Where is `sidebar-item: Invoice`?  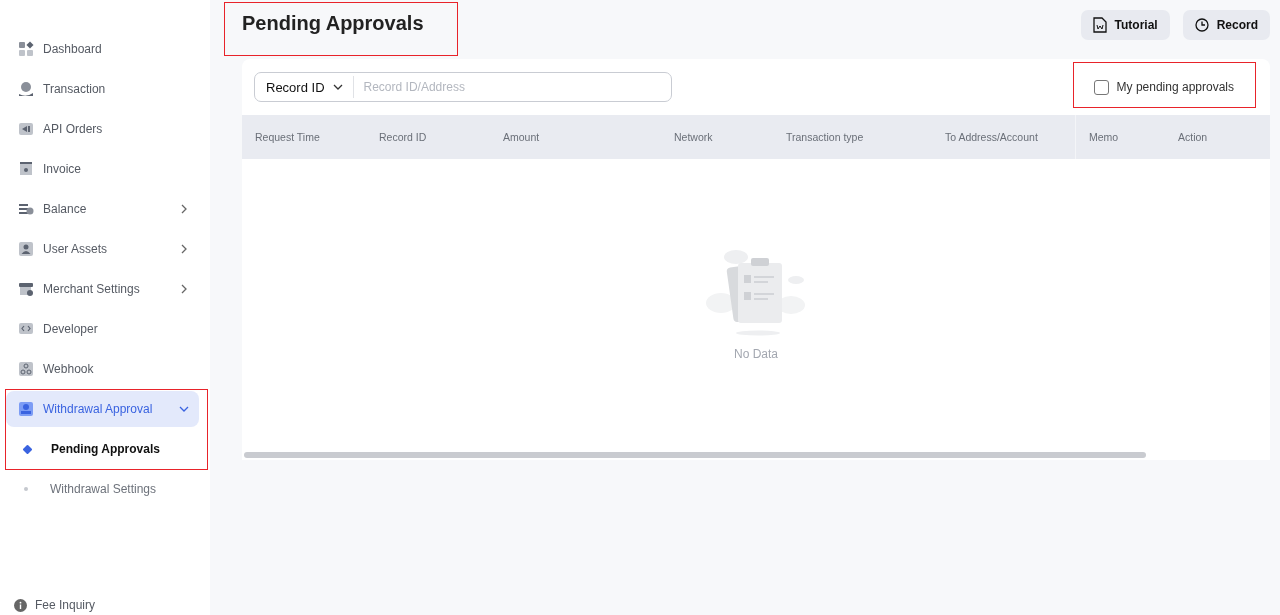
sidebar-item: Invoice is located at coordinates (102, 169).